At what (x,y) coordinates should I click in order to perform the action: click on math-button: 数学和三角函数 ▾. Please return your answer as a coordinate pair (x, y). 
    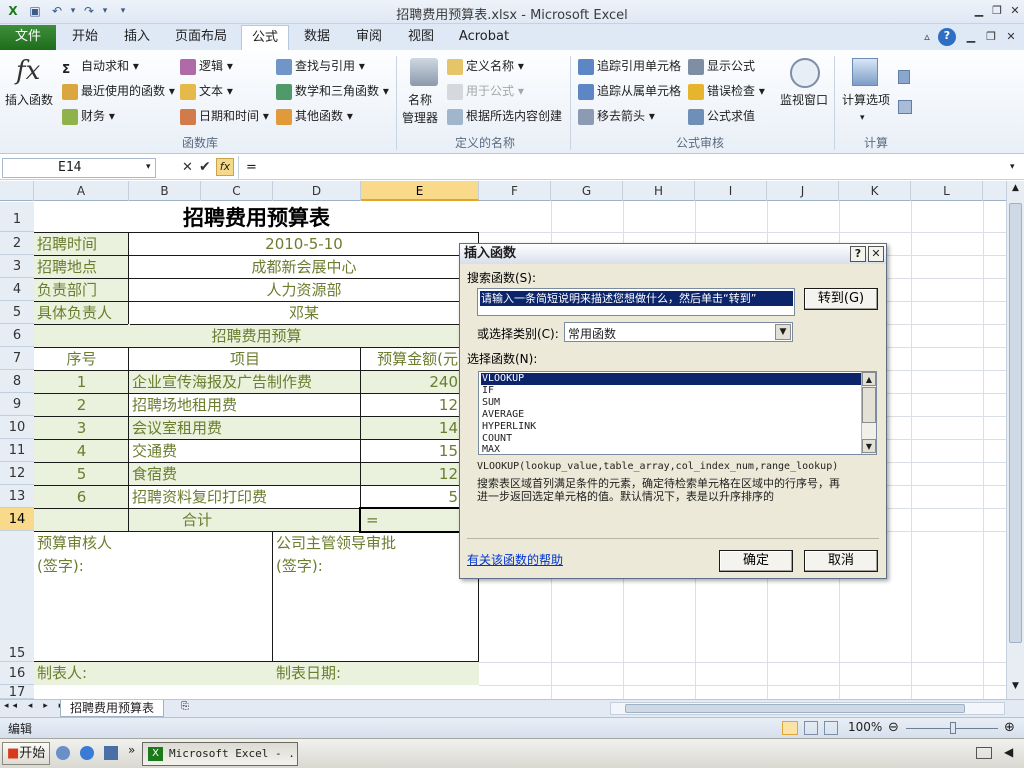
    Looking at the image, I should click on (332, 91).